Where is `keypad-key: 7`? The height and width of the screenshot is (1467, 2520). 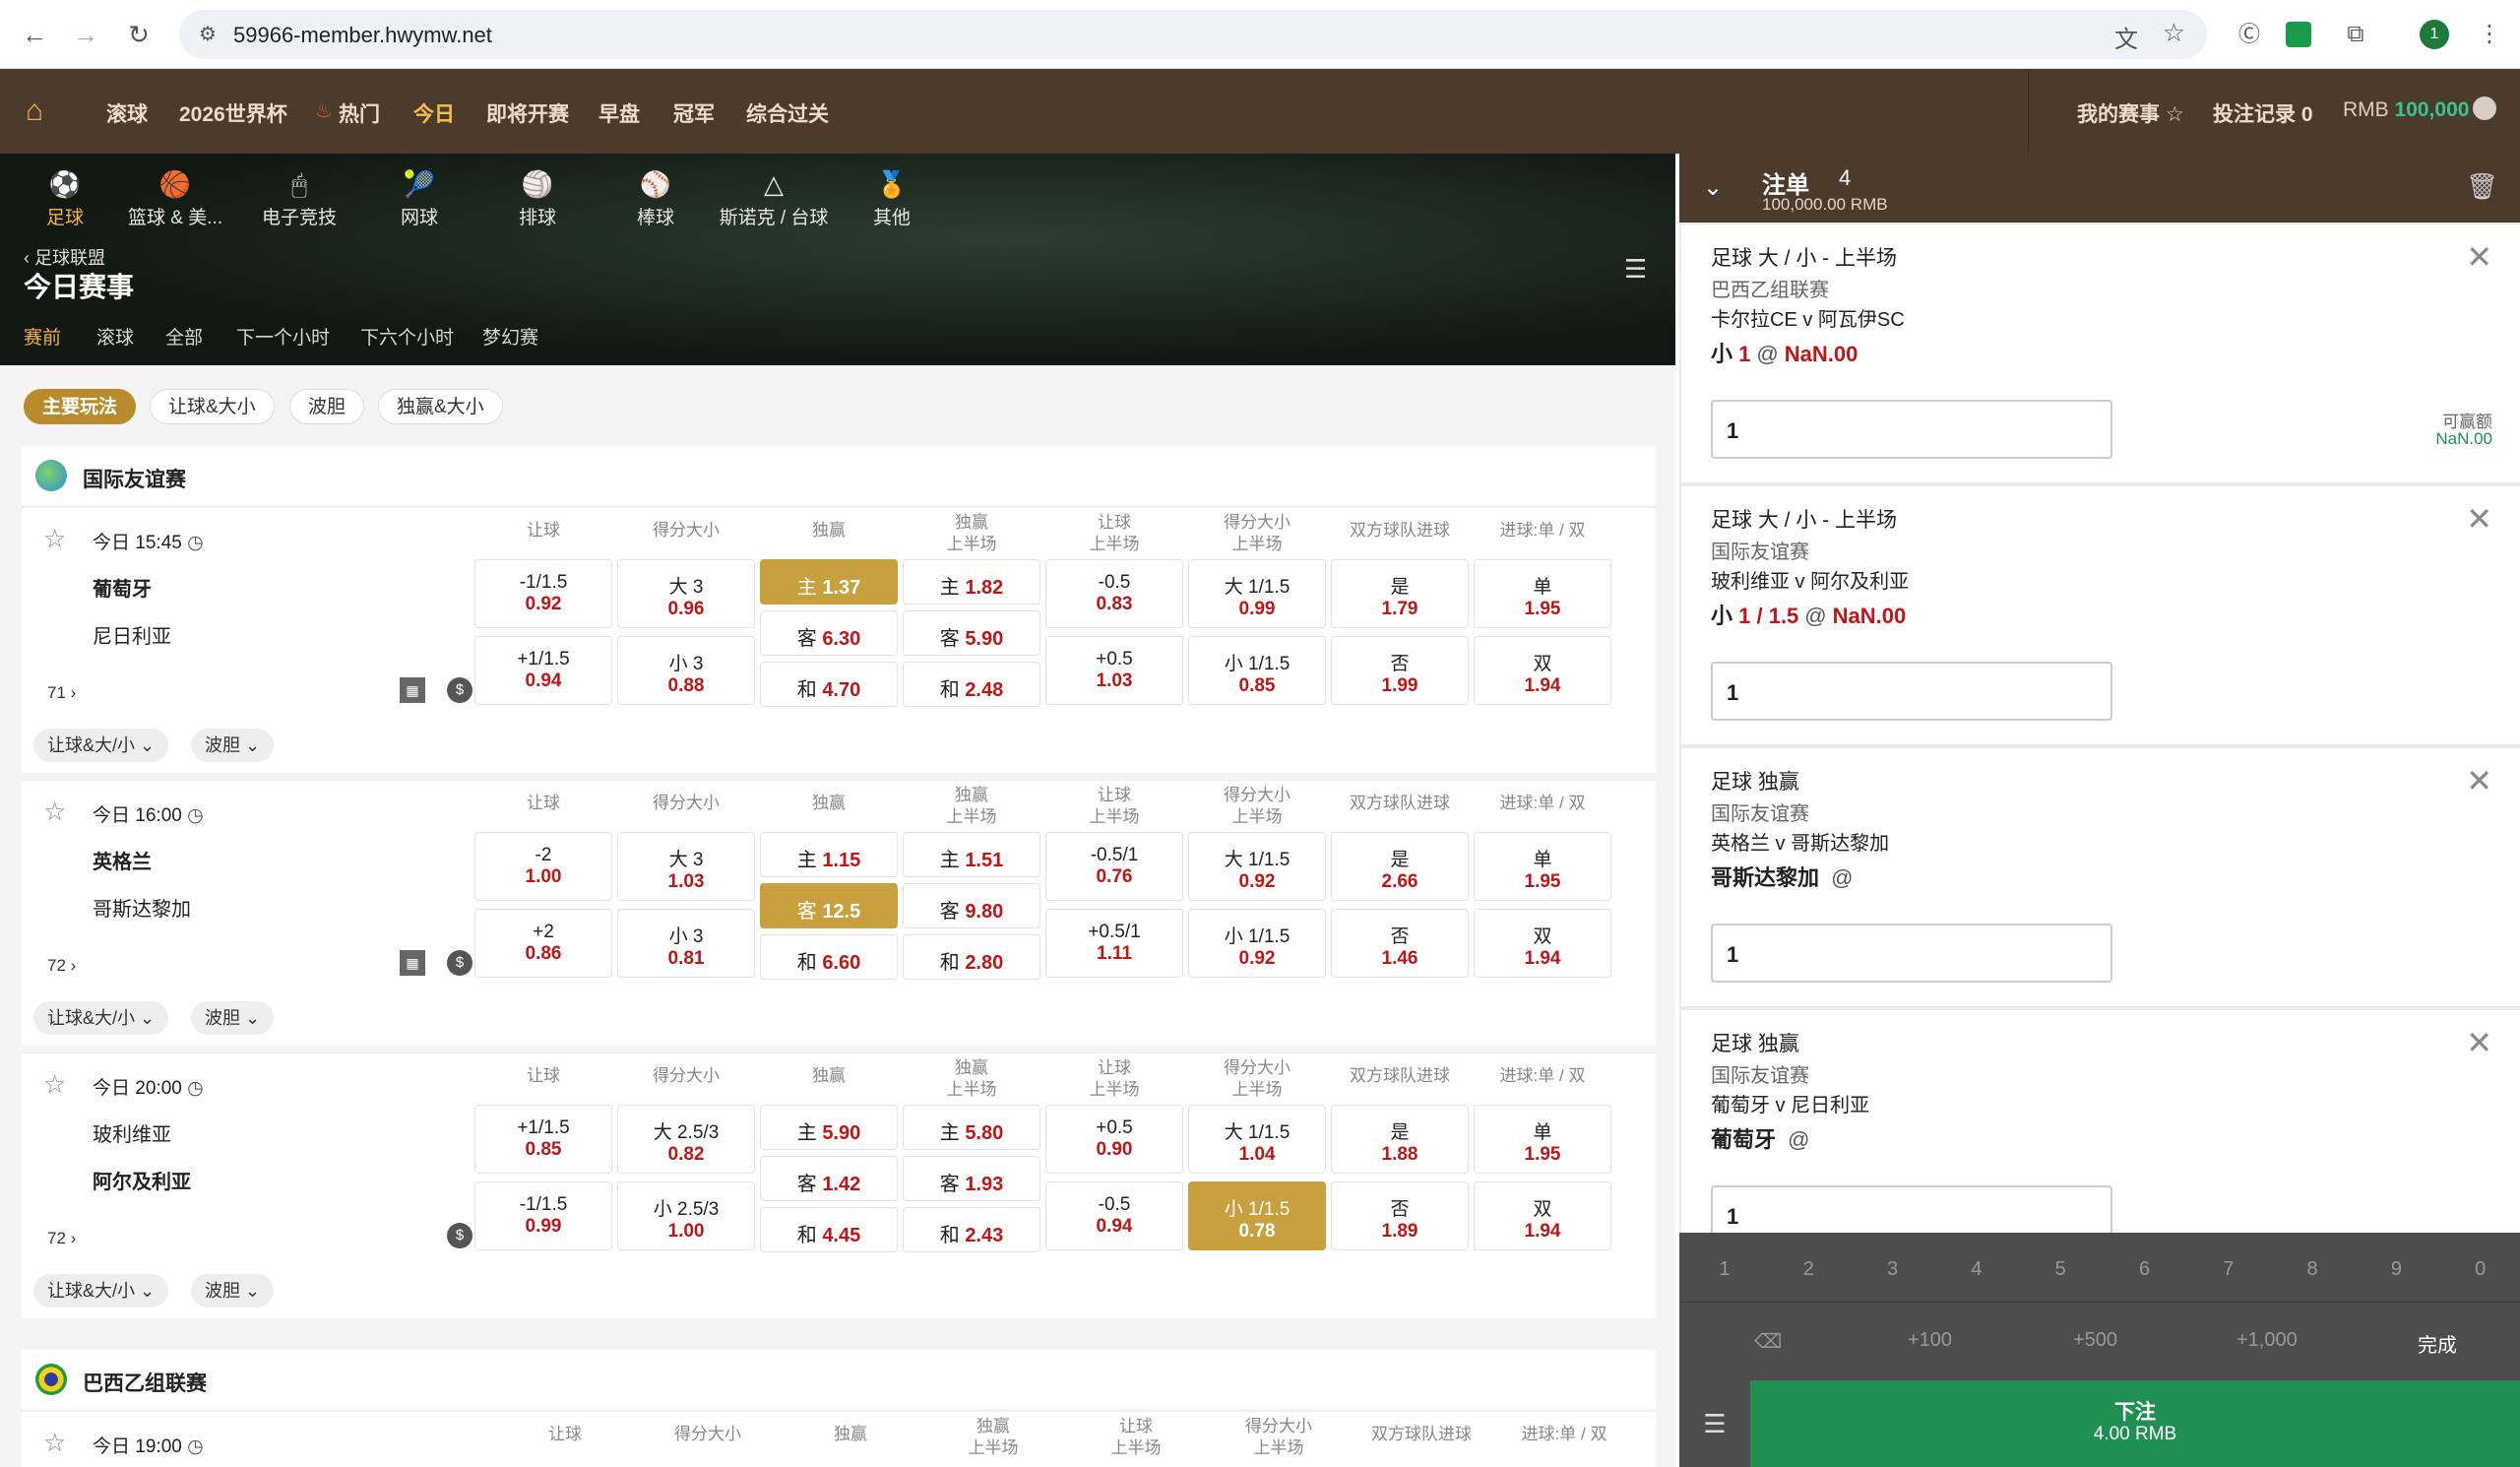 keypad-key: 7 is located at coordinates (2228, 1269).